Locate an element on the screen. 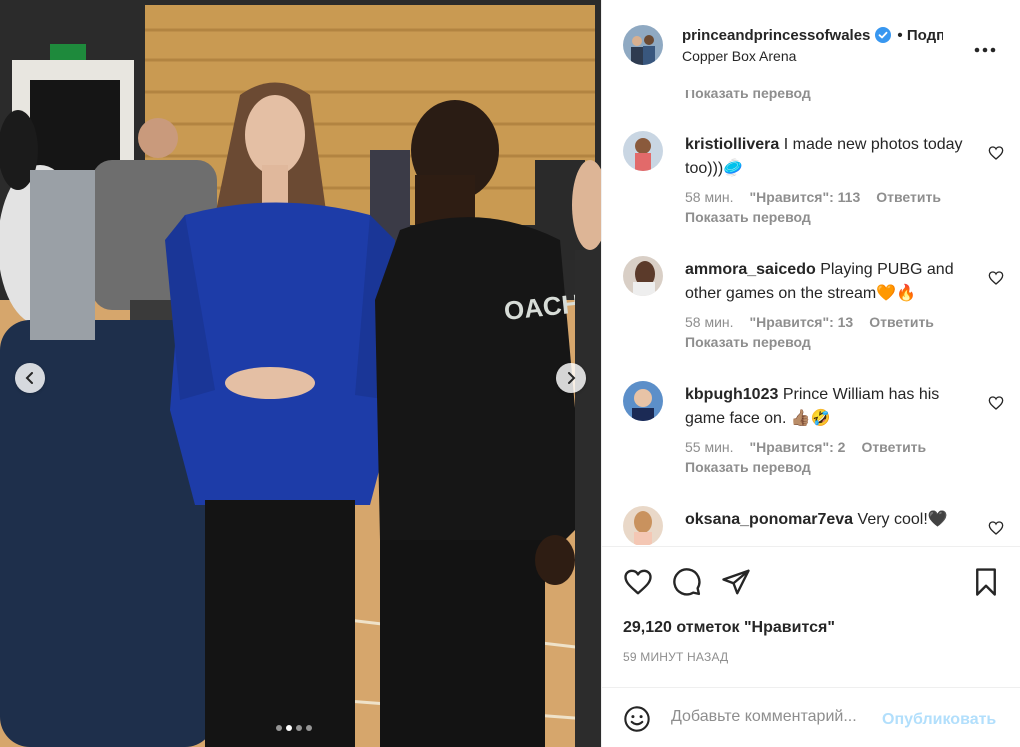 The height and width of the screenshot is (747, 1020). comment-emoji: 🥏 is located at coordinates (733, 168).